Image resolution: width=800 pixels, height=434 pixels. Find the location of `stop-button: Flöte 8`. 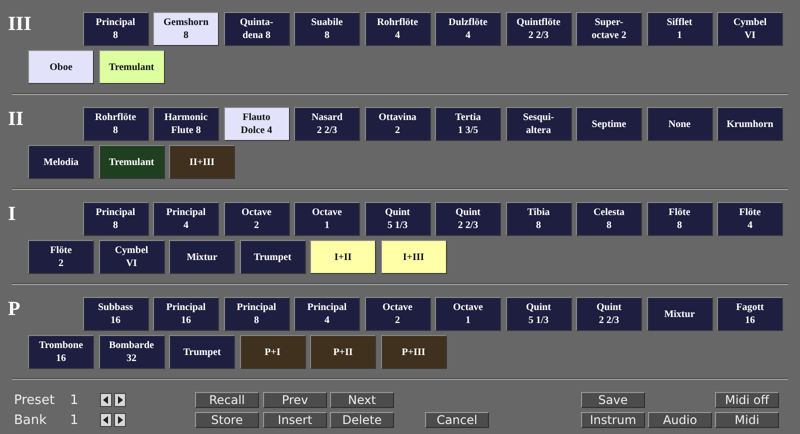

stop-button: Flöte 8 is located at coordinates (679, 219).